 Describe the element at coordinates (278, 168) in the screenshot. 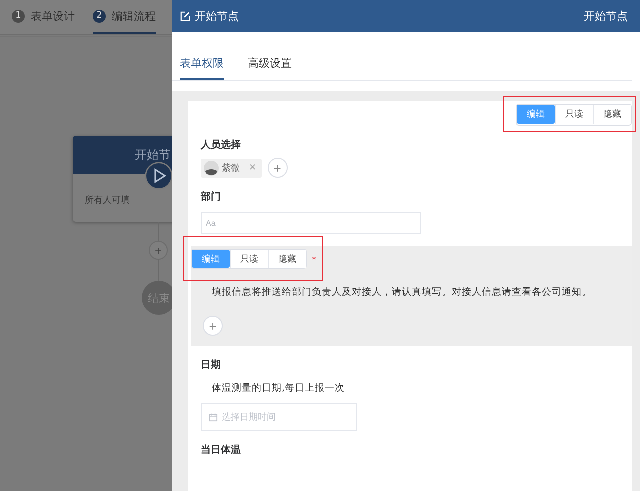

I see `add-member-button: +` at that location.